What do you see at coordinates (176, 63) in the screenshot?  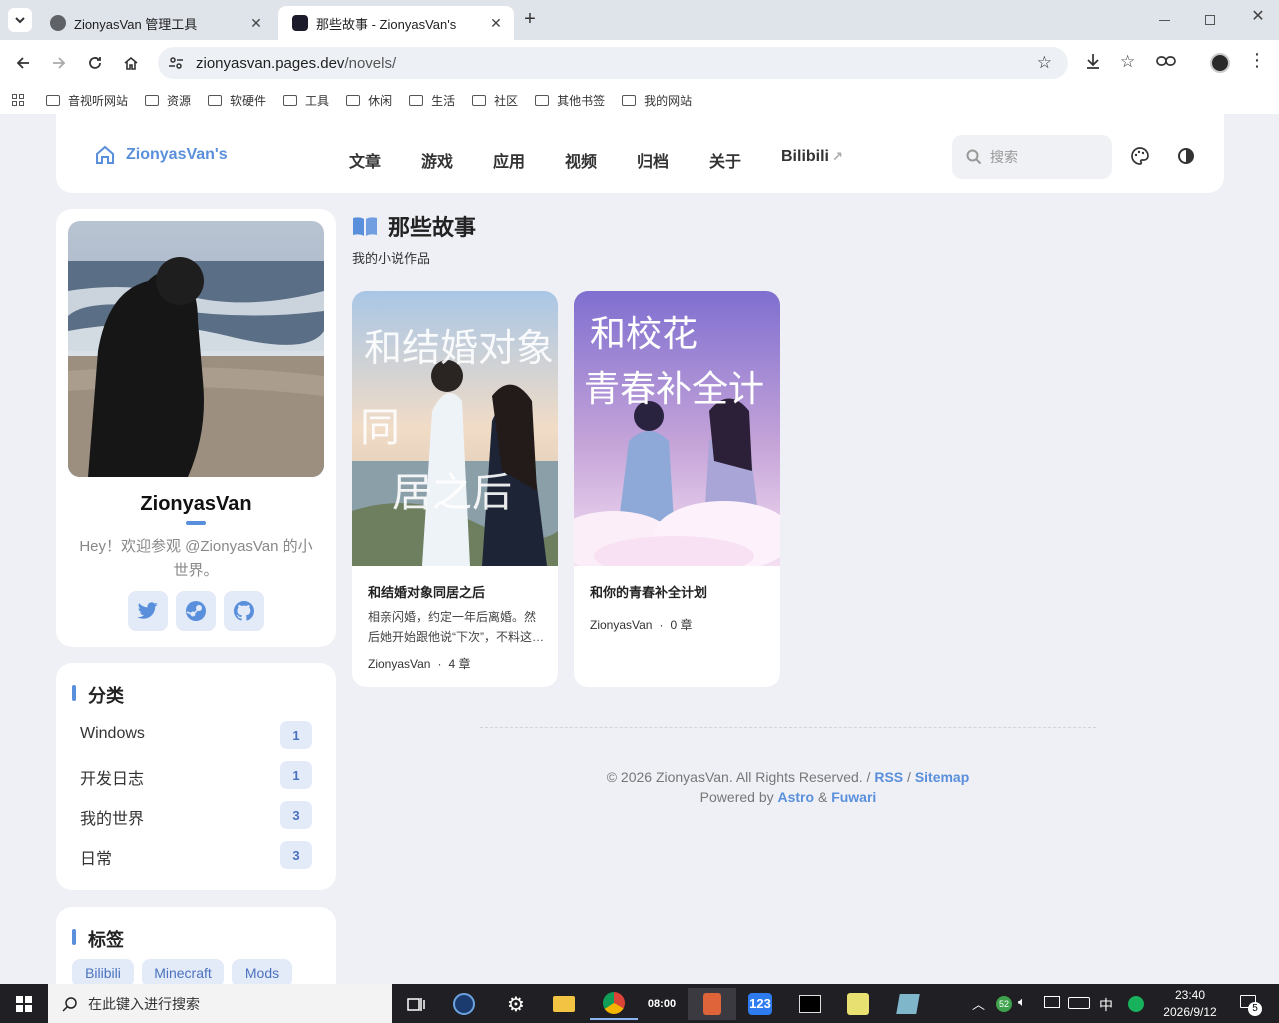 I see `site-info-icon` at bounding box center [176, 63].